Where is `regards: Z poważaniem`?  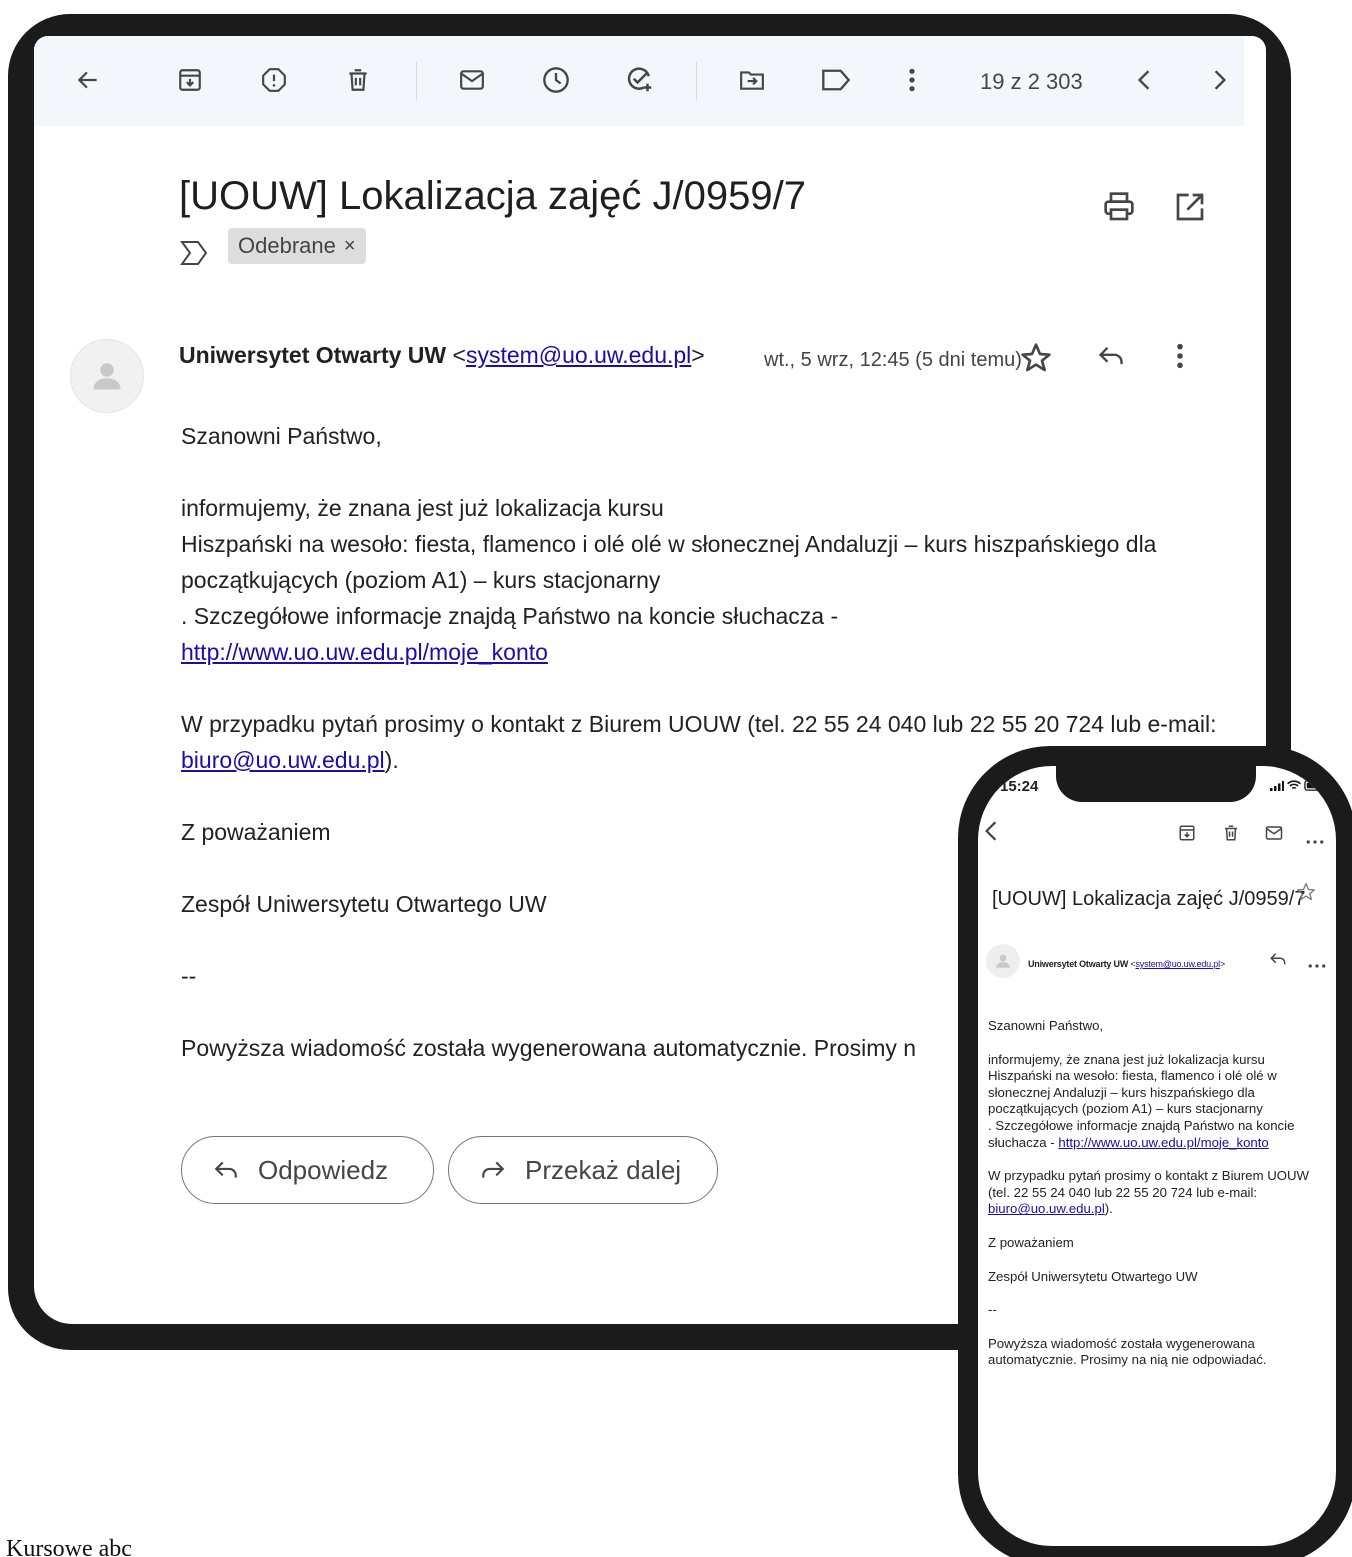
regards: Z poważaniem is located at coordinates (1031, 1242).